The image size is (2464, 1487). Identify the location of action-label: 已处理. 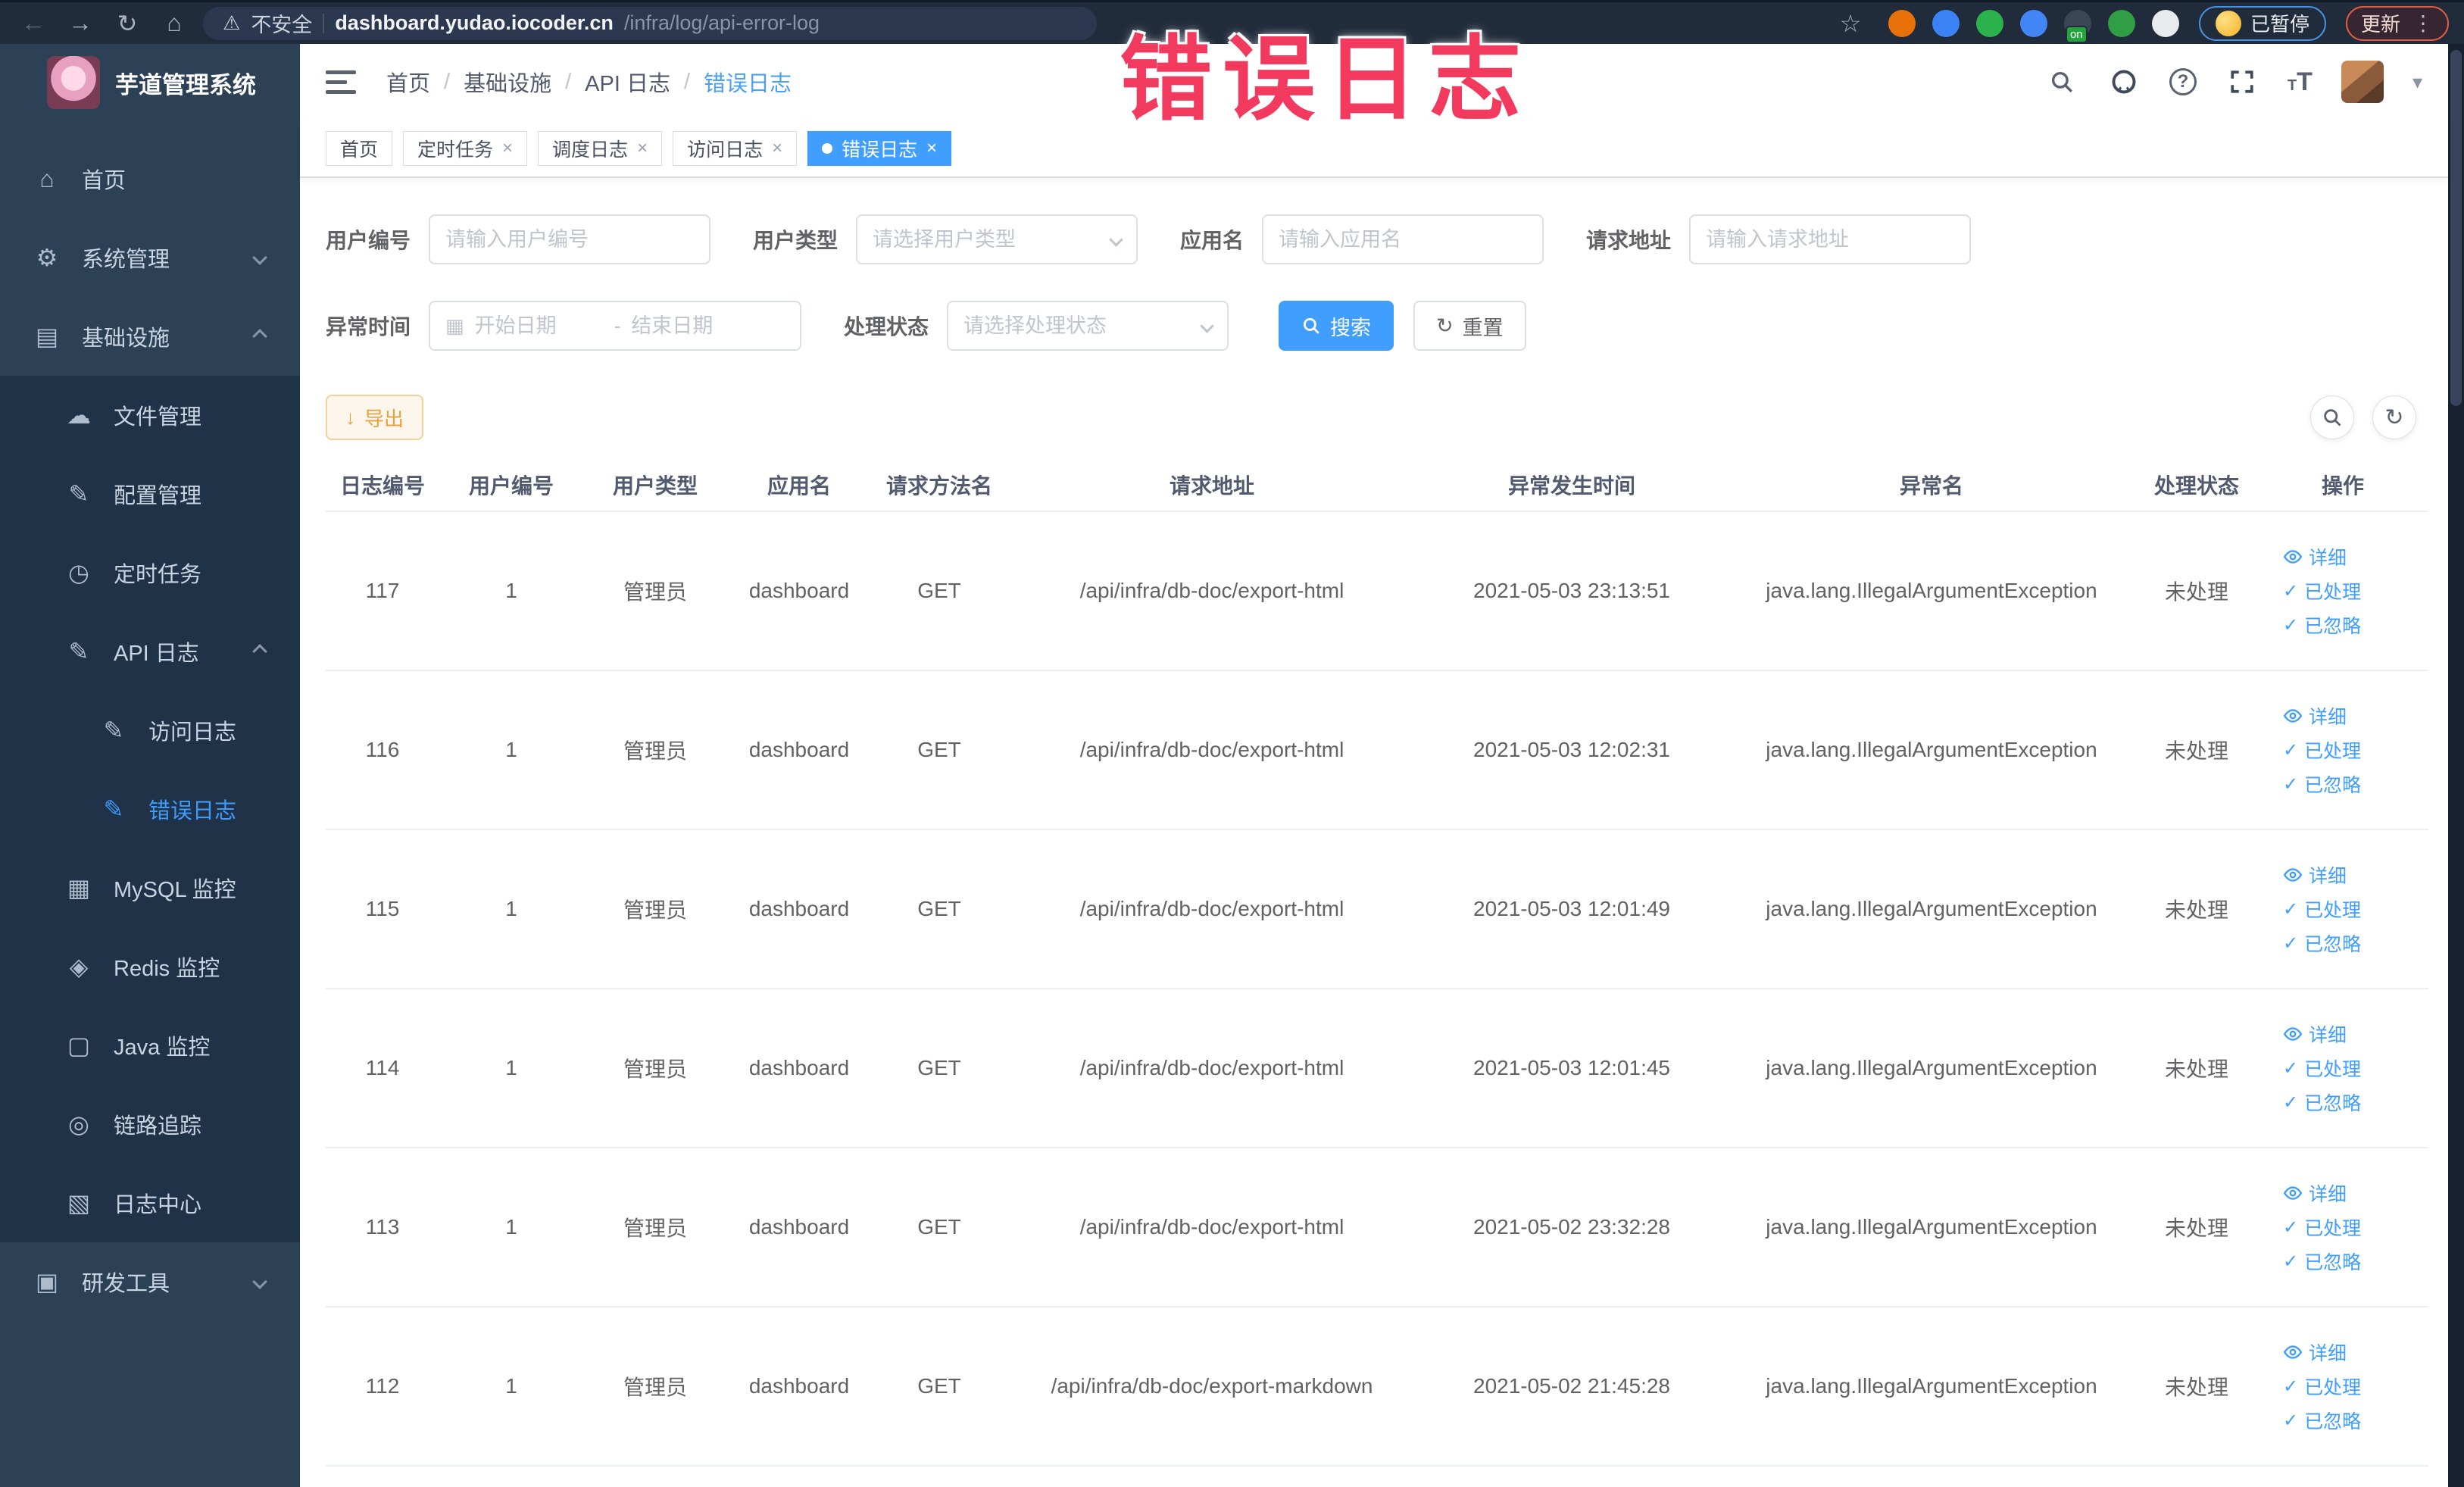
(2333, 751).